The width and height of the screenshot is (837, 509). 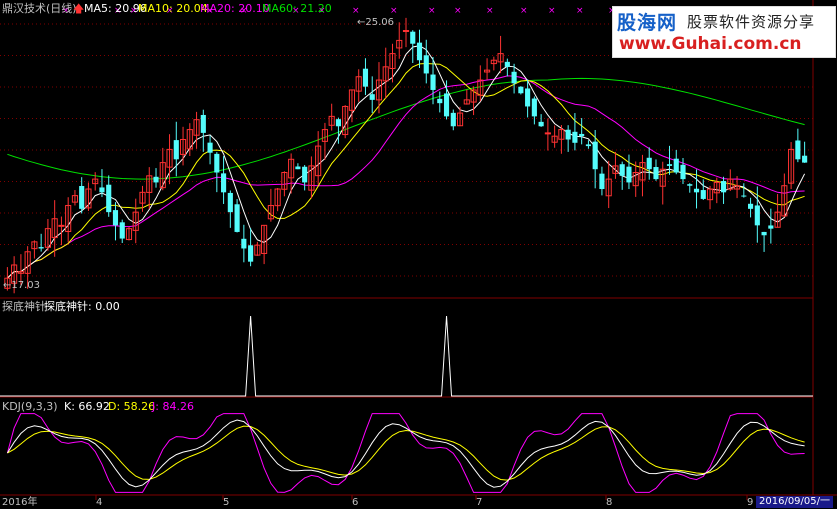 What do you see at coordinates (750, 502) in the screenshot?
I see `x-tick-label: 9` at bounding box center [750, 502].